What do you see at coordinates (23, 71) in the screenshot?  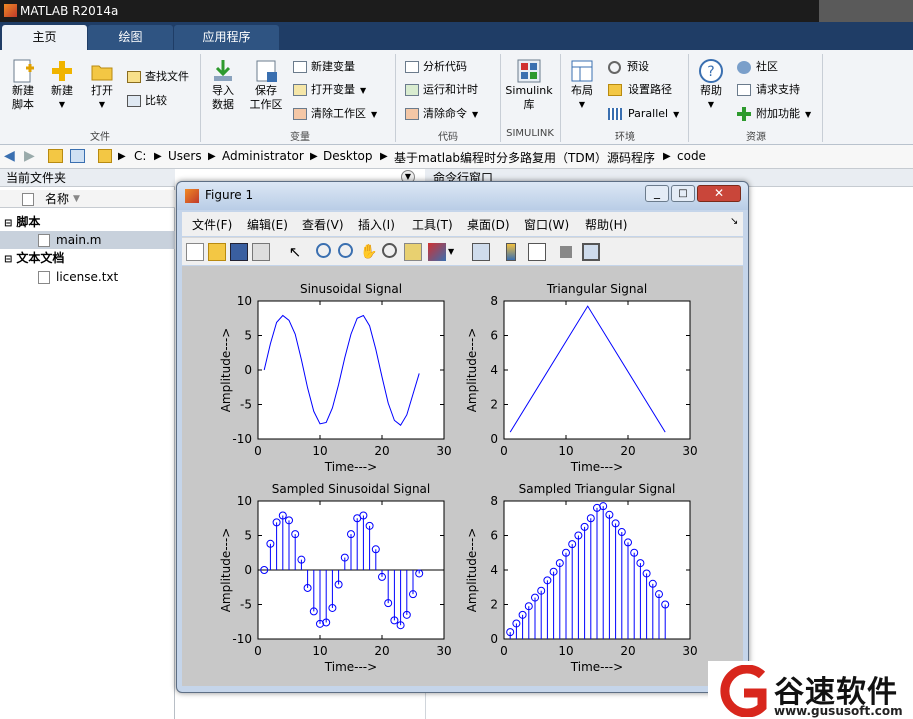 I see `new-script-icon` at bounding box center [23, 71].